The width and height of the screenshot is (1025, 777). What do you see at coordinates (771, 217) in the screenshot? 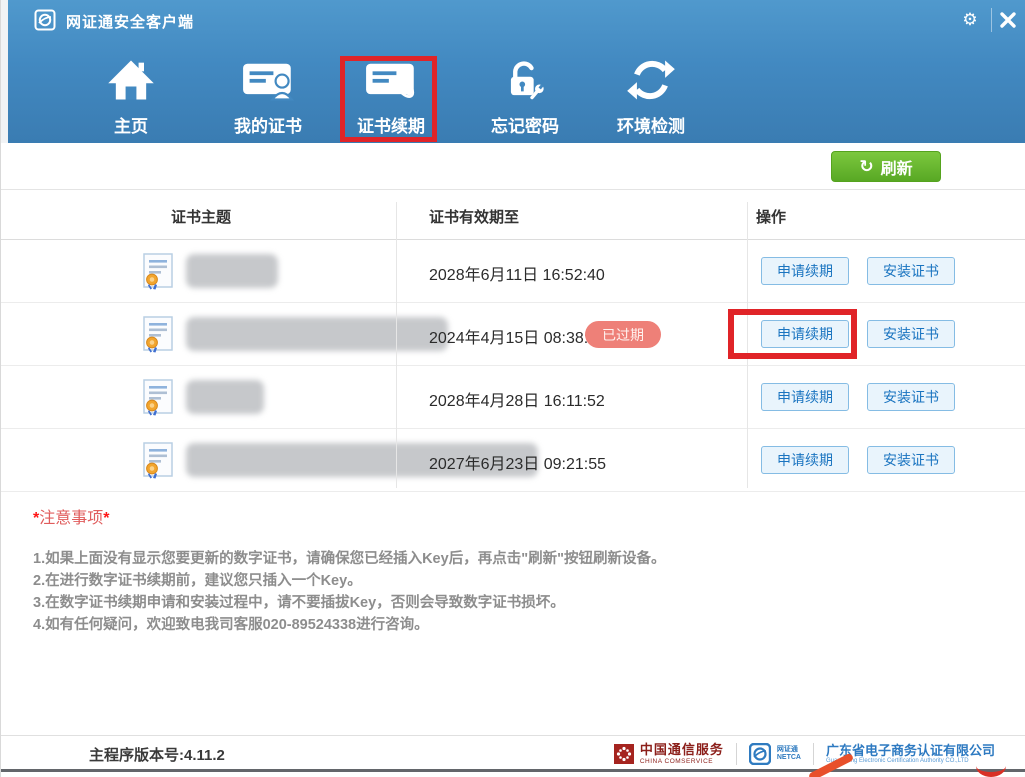
I see `column-header-actions: 操作` at bounding box center [771, 217].